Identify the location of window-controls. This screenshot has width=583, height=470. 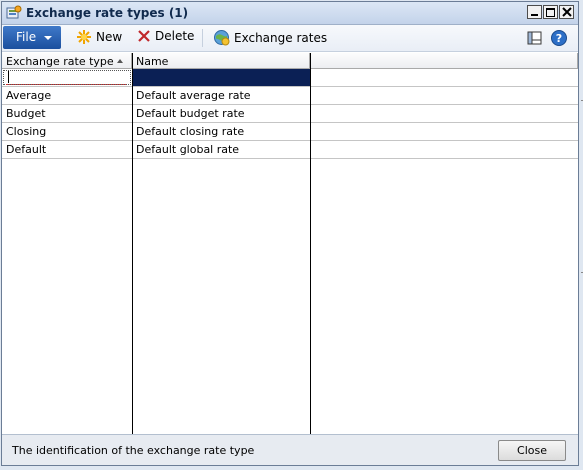
(550, 12).